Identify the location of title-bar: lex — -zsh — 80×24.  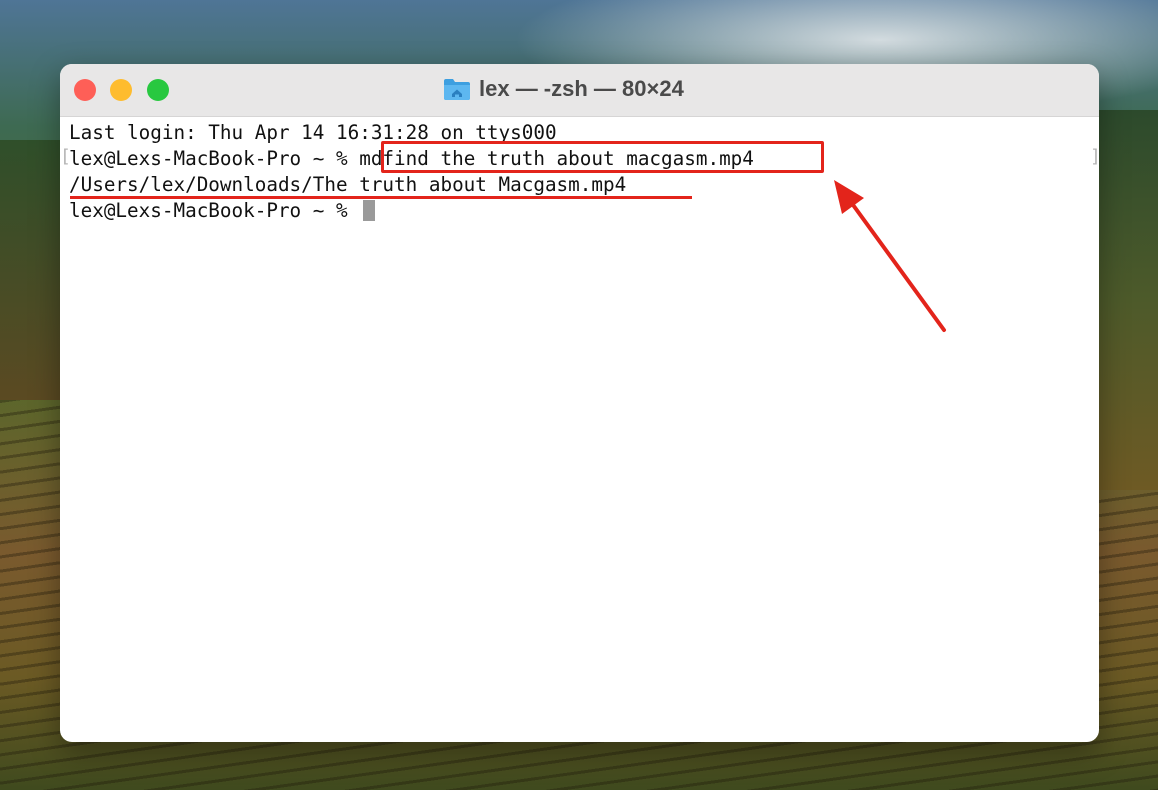
(579, 90).